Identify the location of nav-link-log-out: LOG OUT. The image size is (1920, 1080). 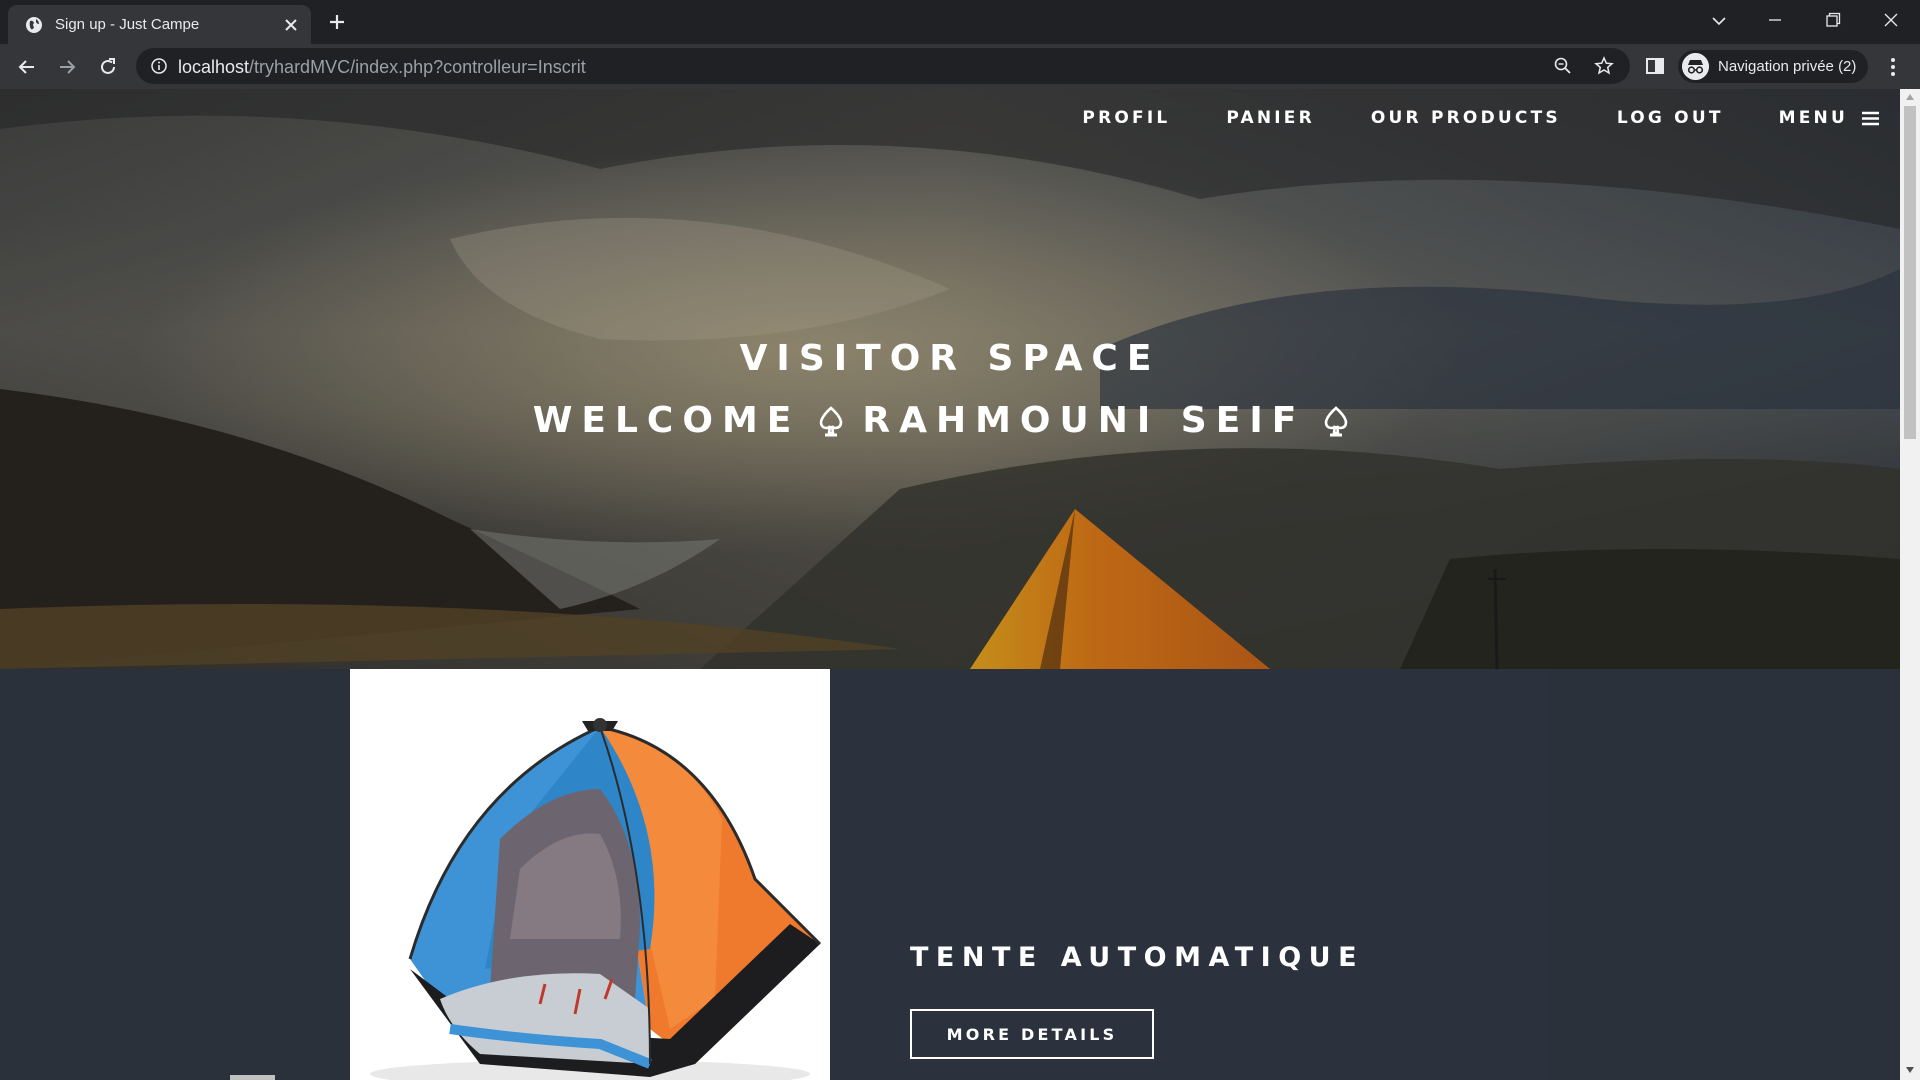
(1670, 118).